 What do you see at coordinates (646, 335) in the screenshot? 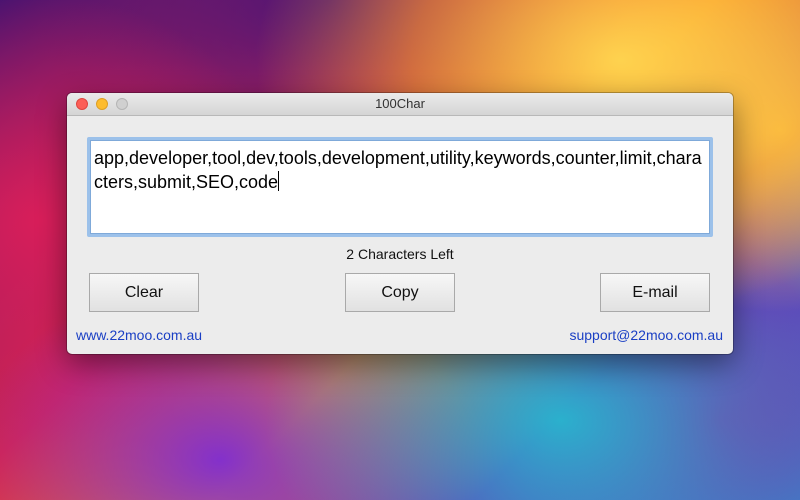
I see `support-email-link: support@22moo.com.au` at bounding box center [646, 335].